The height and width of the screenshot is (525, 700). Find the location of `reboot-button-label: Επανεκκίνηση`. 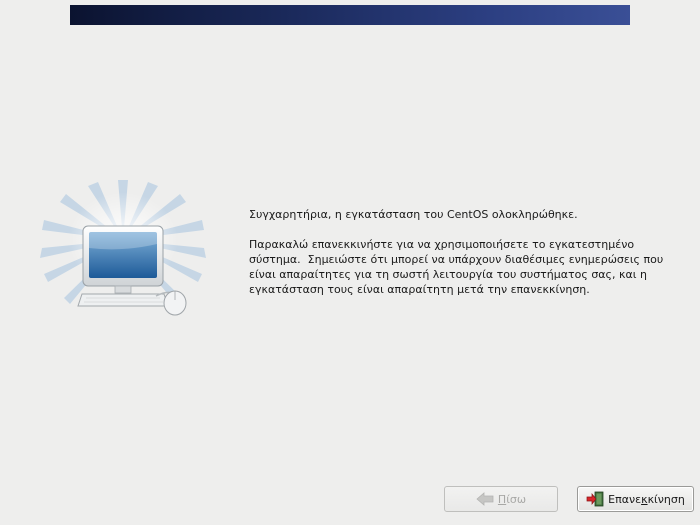

reboot-button-label: Επανεκκίνηση is located at coordinates (646, 499).